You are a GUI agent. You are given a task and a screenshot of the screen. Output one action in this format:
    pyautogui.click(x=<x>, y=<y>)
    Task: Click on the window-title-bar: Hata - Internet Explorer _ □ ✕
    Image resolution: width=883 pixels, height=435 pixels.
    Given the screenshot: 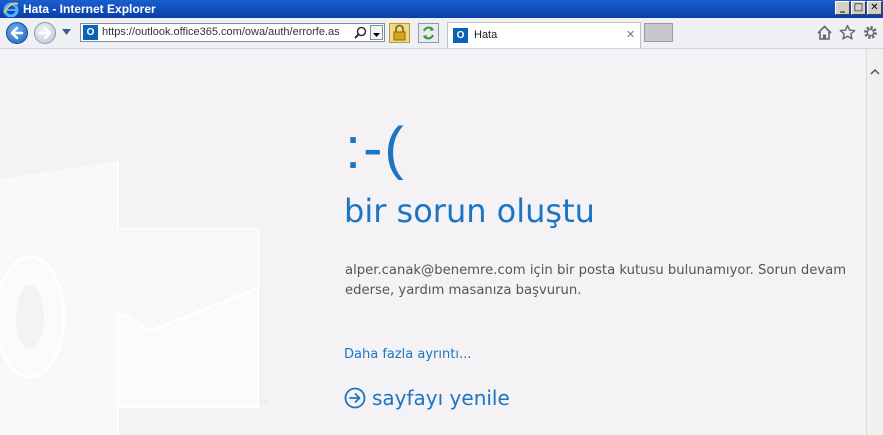 What is the action you would take?
    pyautogui.click(x=441, y=9)
    